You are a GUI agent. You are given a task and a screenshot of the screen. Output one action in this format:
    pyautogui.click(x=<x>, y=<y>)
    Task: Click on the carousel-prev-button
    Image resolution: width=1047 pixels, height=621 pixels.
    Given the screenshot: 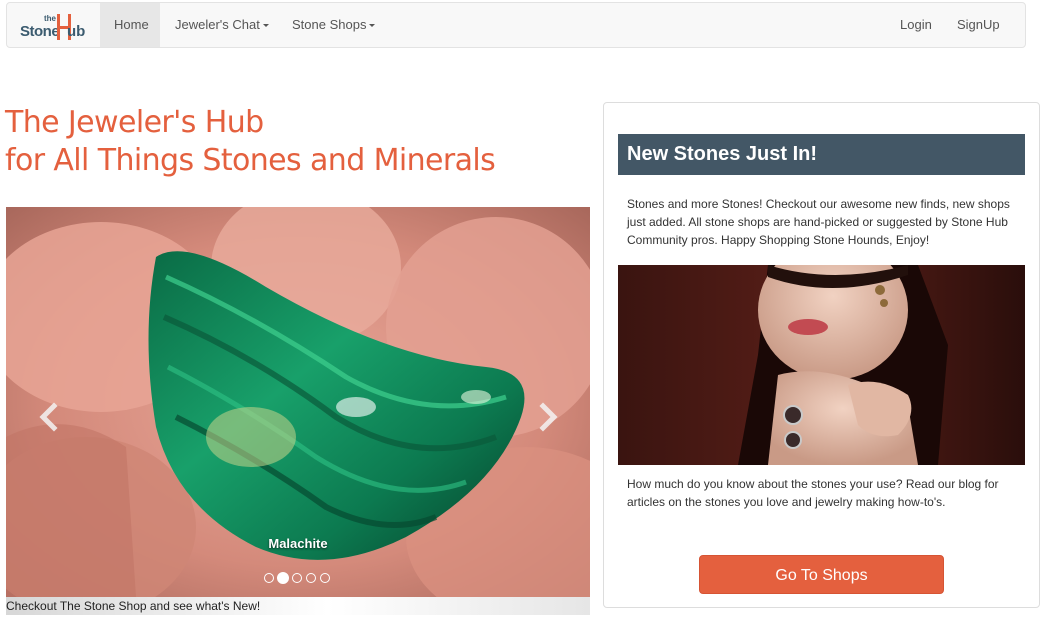 What is the action you would take?
    pyautogui.click(x=49, y=417)
    